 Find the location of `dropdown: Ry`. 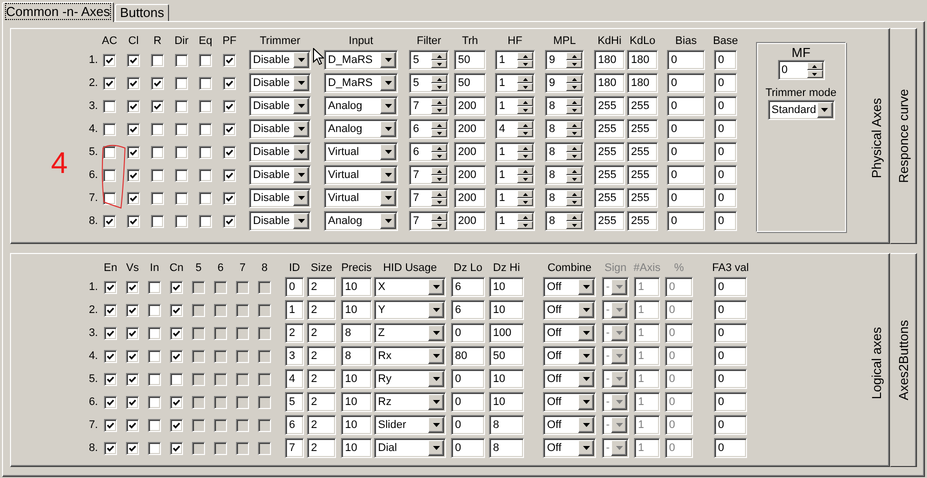

dropdown: Ry is located at coordinates (410, 379).